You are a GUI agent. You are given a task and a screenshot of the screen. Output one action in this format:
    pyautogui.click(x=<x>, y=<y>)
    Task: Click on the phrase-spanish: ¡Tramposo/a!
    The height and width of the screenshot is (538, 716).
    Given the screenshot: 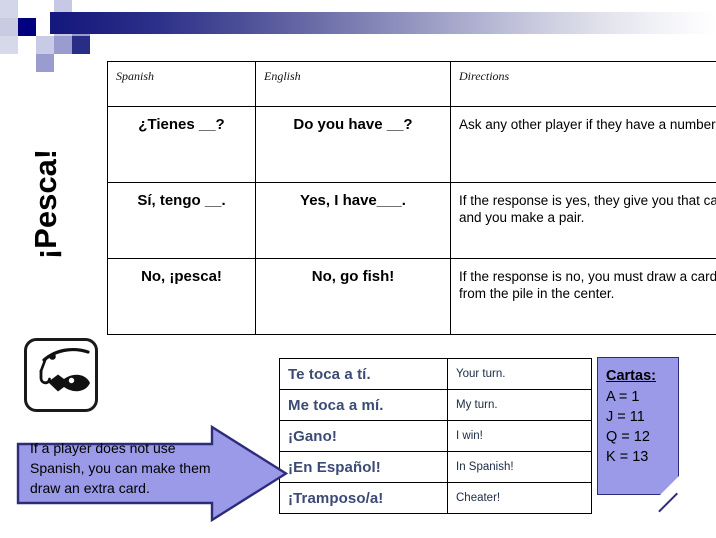 What is the action you would take?
    pyautogui.click(x=363, y=498)
    